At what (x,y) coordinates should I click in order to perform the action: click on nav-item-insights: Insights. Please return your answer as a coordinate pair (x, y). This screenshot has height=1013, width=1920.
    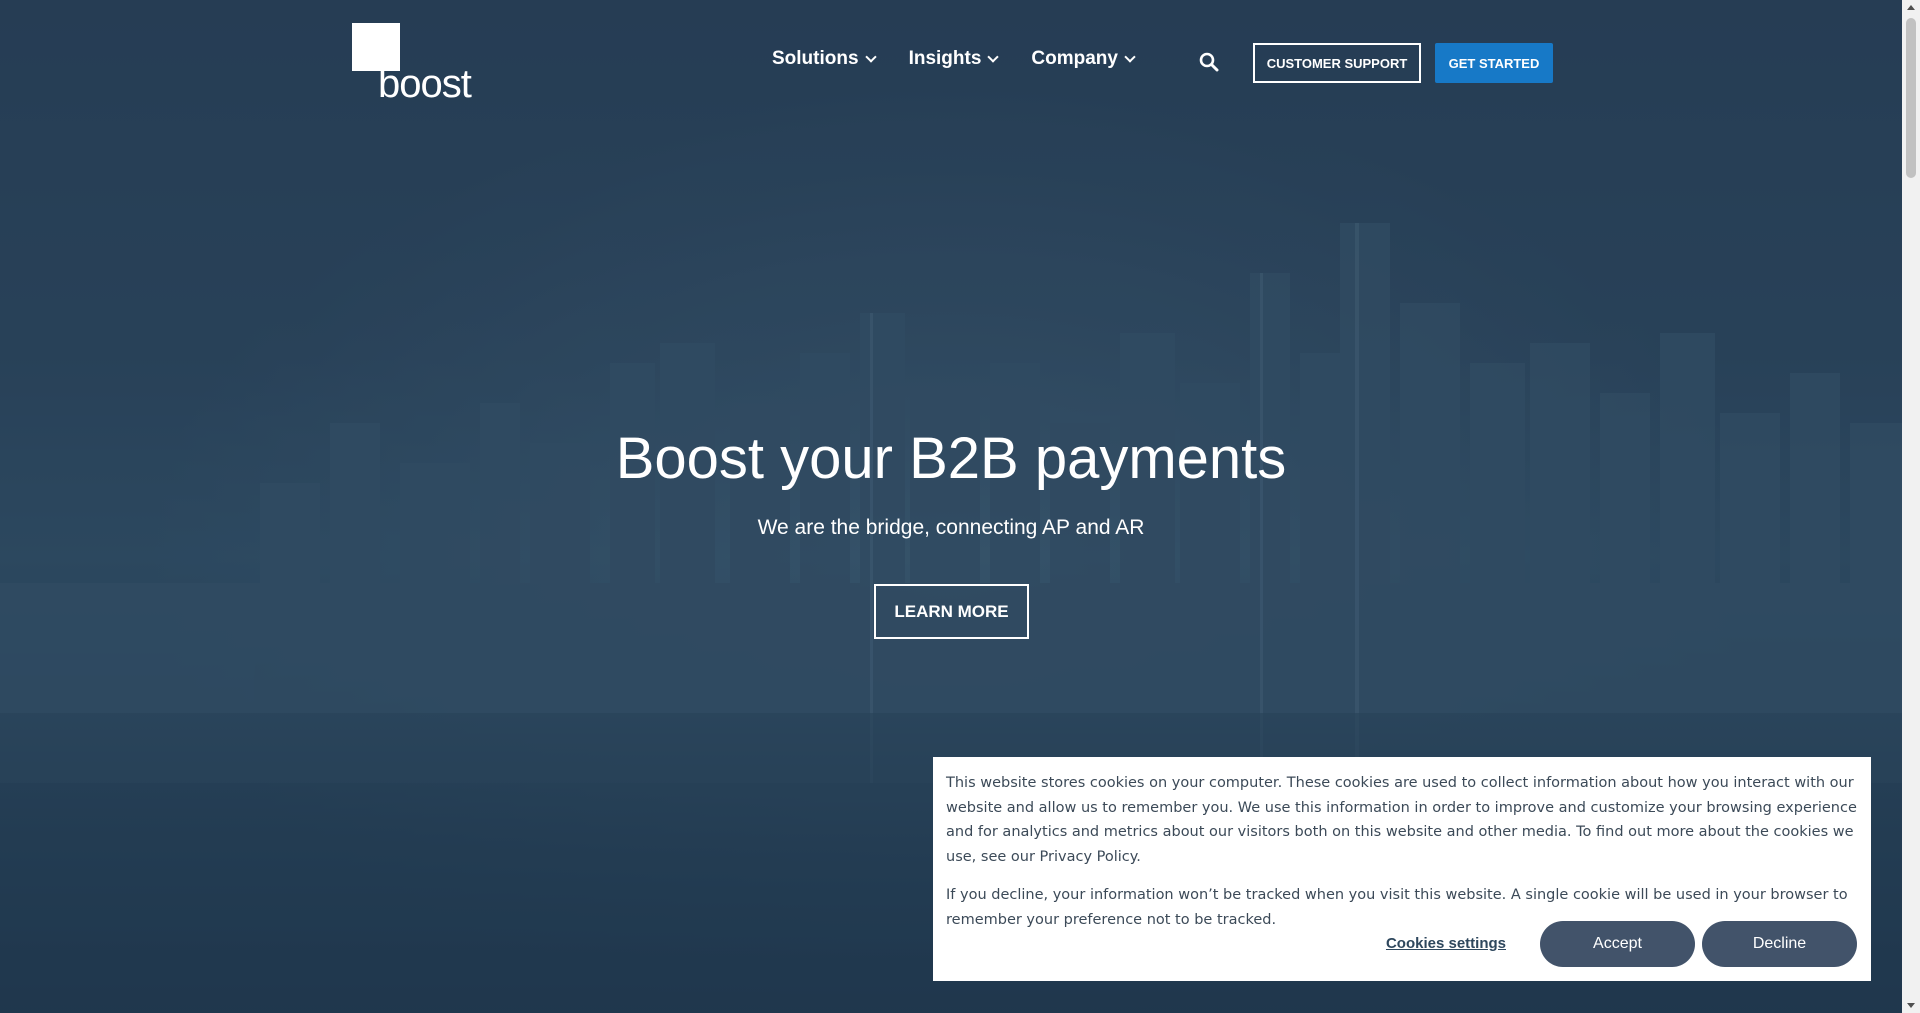
    Looking at the image, I should click on (954, 59).